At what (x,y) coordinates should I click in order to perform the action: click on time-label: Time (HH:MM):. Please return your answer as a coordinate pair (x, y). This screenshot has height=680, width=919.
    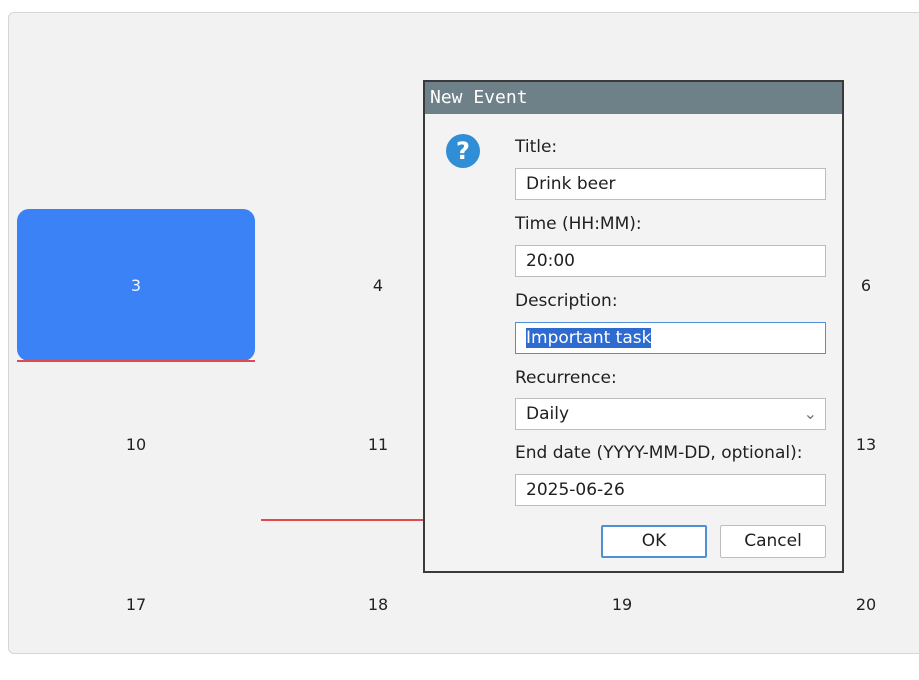
    Looking at the image, I should click on (578, 224).